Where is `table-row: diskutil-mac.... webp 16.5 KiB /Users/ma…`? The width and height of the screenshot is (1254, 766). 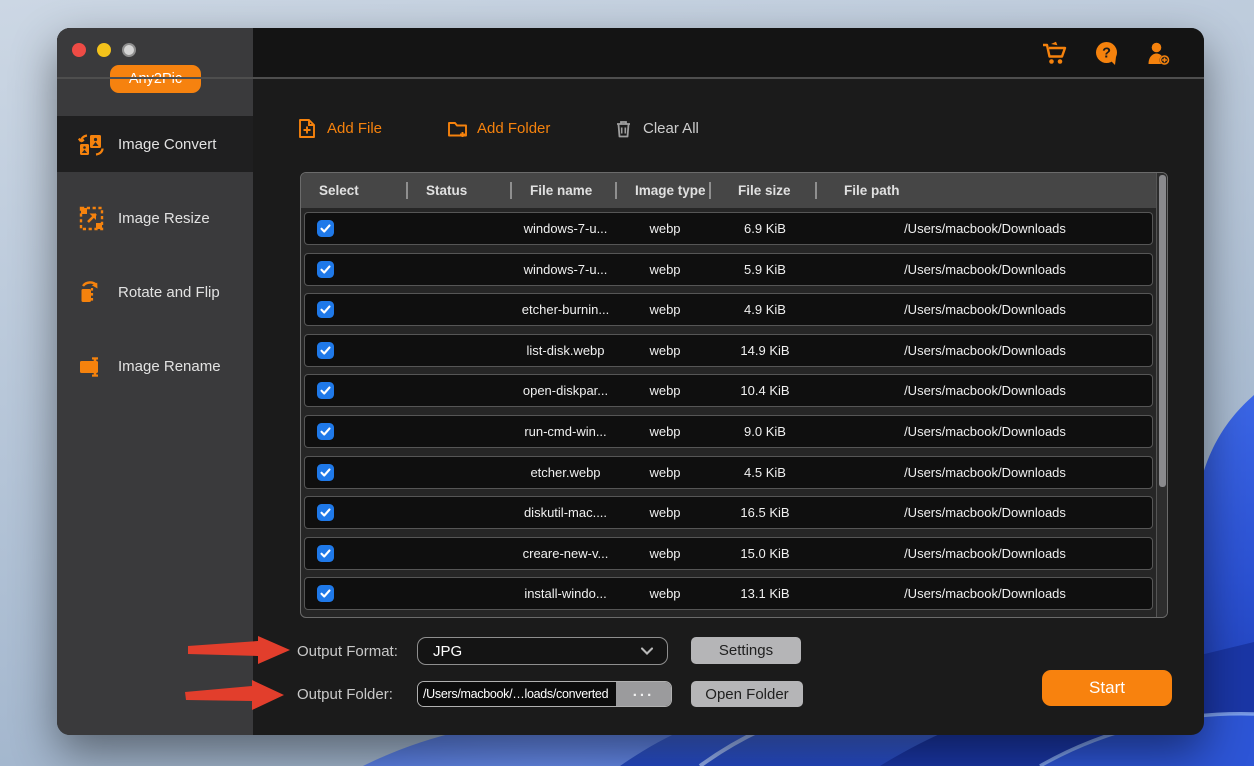
table-row: diskutil-mac.... webp 16.5 KiB /Users/ma… is located at coordinates (728, 513).